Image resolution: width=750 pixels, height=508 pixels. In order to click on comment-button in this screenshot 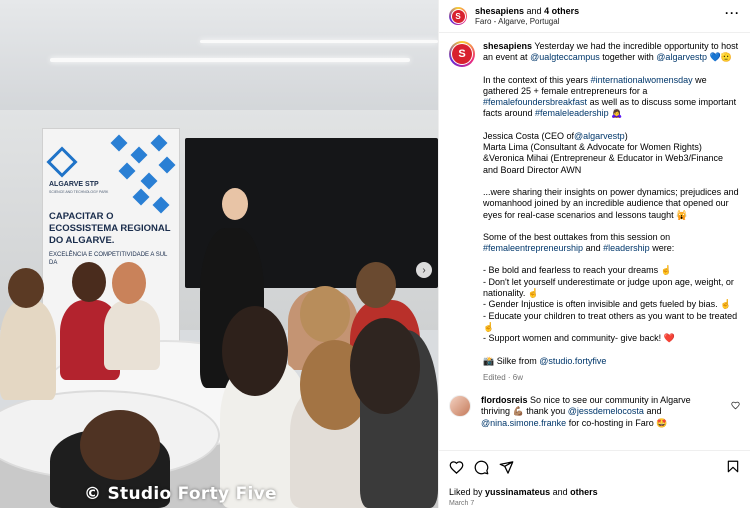, I will do `click(481, 467)`.